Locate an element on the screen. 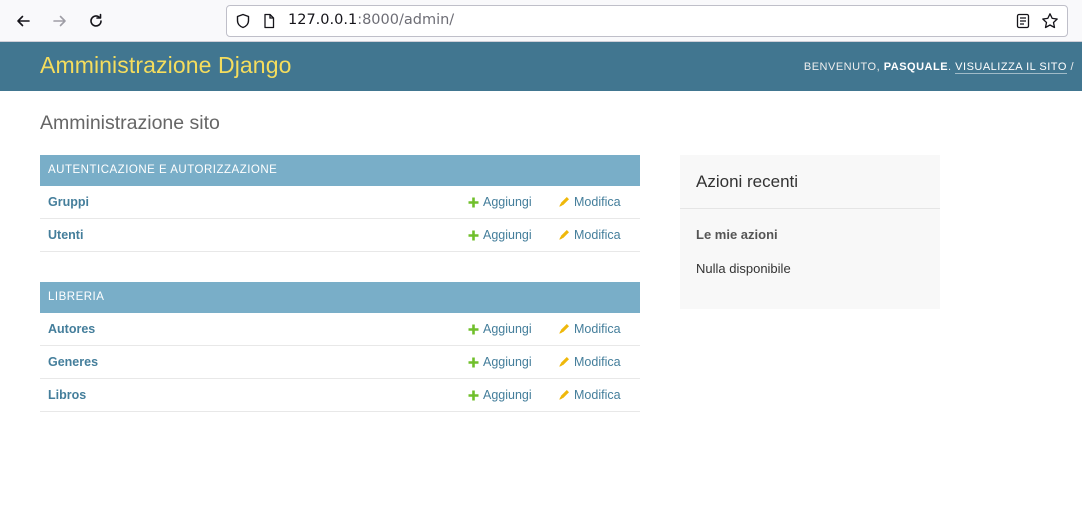 This screenshot has height=510, width=1082. table-row: Utenti Aggiungi Modifica is located at coordinates (340, 235).